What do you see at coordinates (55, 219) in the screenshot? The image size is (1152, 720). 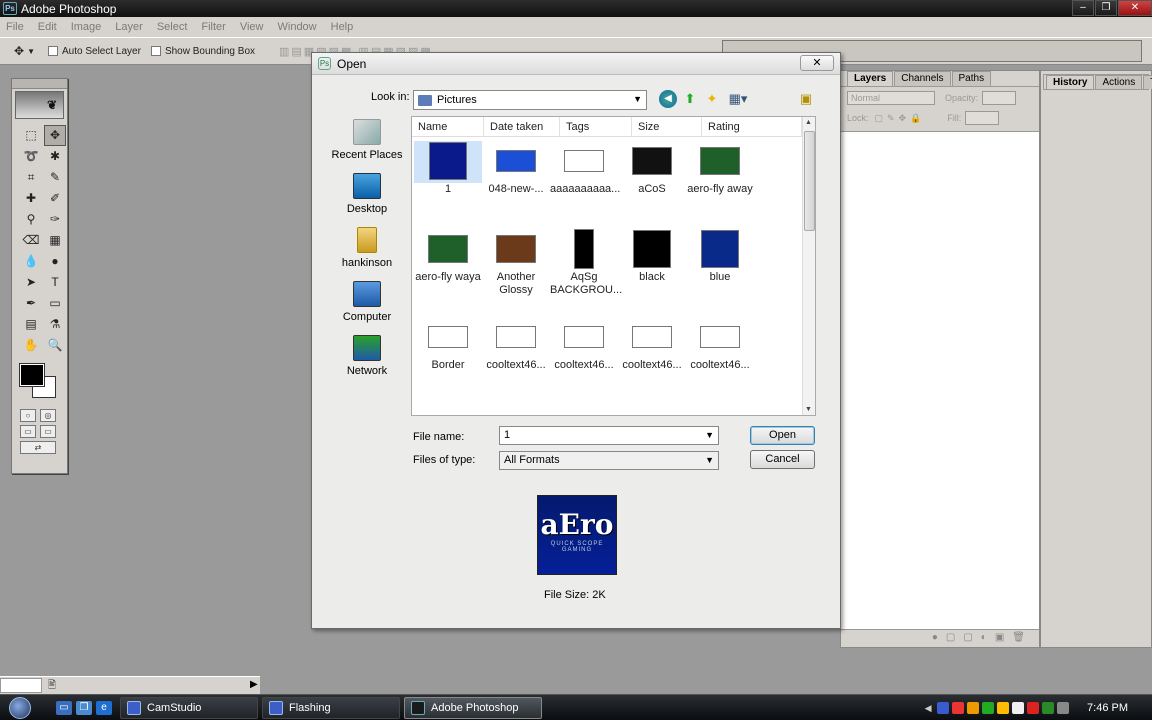 I see `history-brush-icon: ✑` at bounding box center [55, 219].